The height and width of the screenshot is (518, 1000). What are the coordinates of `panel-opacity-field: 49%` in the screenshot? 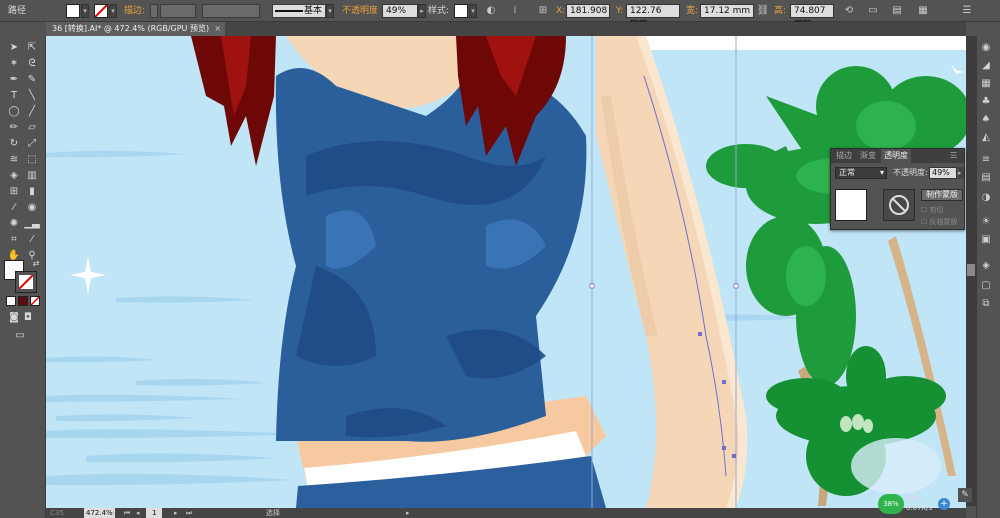 It's located at (943, 173).